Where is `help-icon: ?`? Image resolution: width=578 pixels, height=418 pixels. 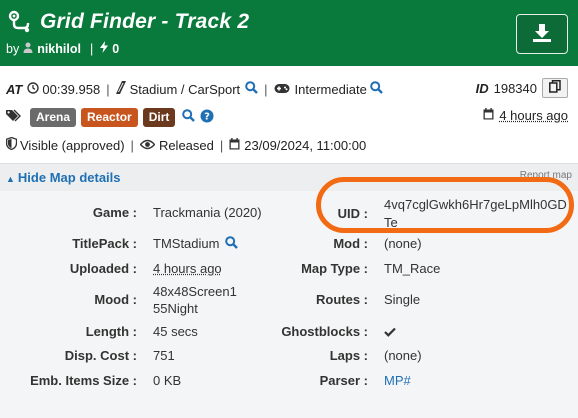
help-icon: ? is located at coordinates (207, 117).